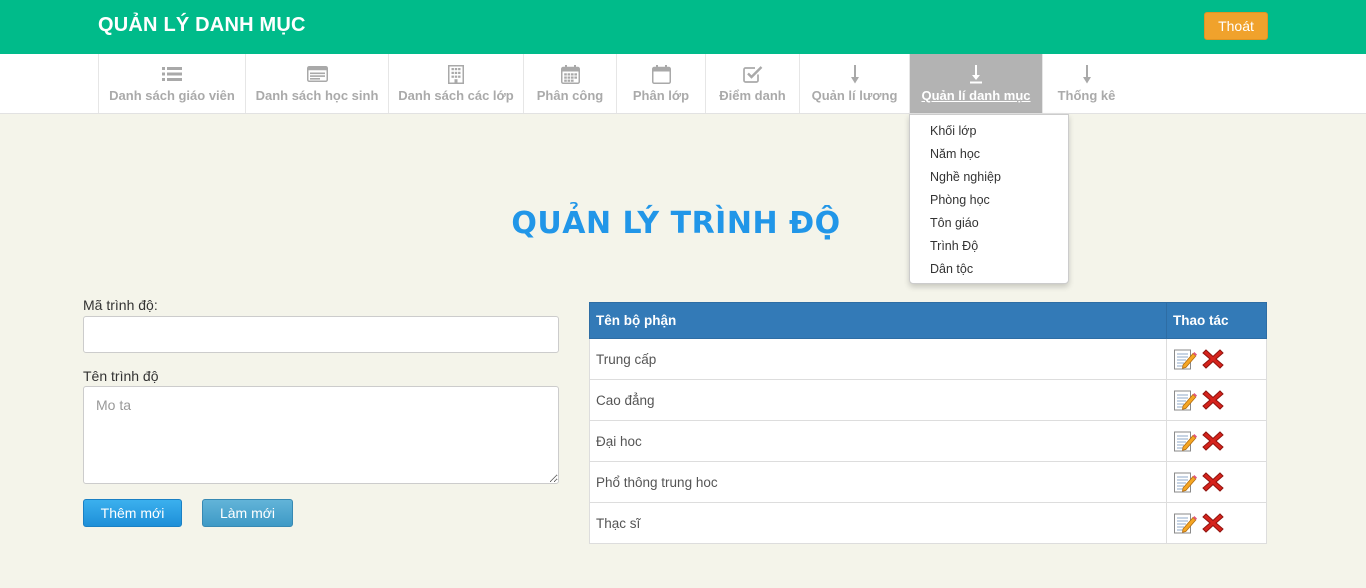 This screenshot has width=1366, height=588. What do you see at coordinates (317, 74) in the screenshot?
I see `id-card-icon` at bounding box center [317, 74].